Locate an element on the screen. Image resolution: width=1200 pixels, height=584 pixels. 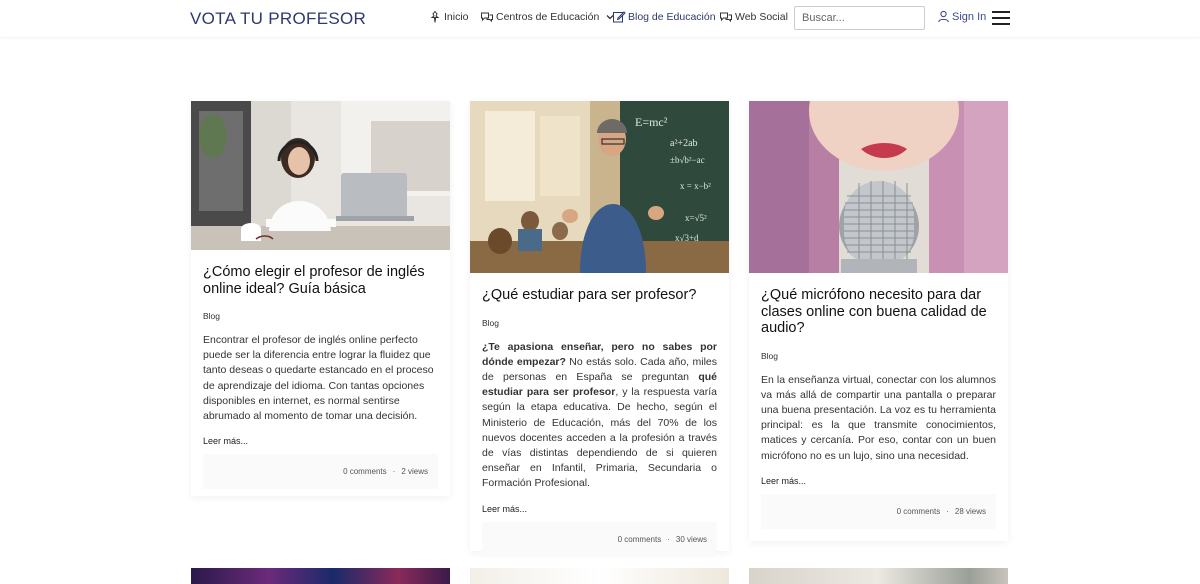
site-logo: VOTA TU PROFESOR is located at coordinates (278, 19).